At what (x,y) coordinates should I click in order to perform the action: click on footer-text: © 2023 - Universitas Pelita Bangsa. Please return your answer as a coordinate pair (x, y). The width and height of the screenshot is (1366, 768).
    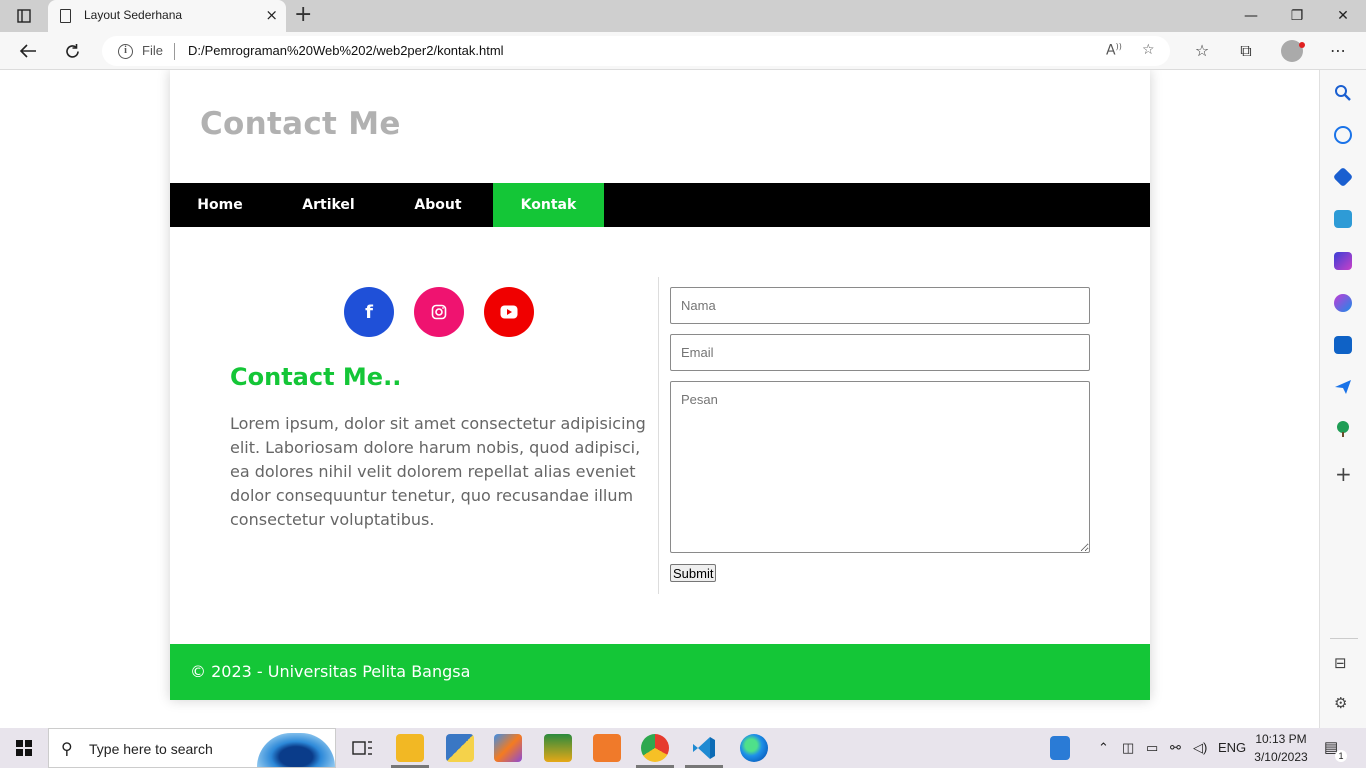
    Looking at the image, I should click on (330, 671).